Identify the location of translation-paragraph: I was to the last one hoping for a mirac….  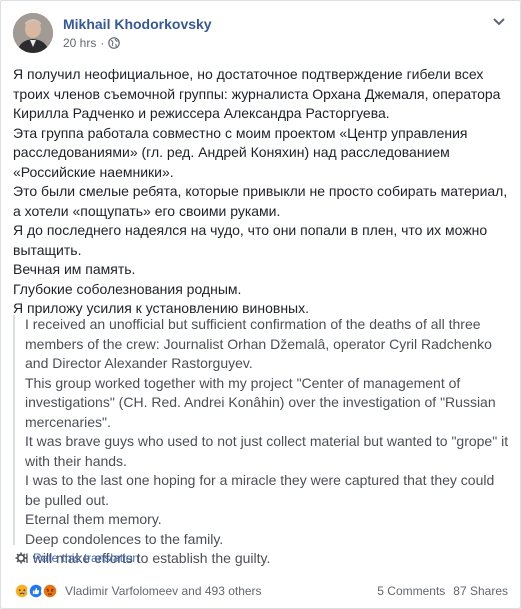
(260, 490).